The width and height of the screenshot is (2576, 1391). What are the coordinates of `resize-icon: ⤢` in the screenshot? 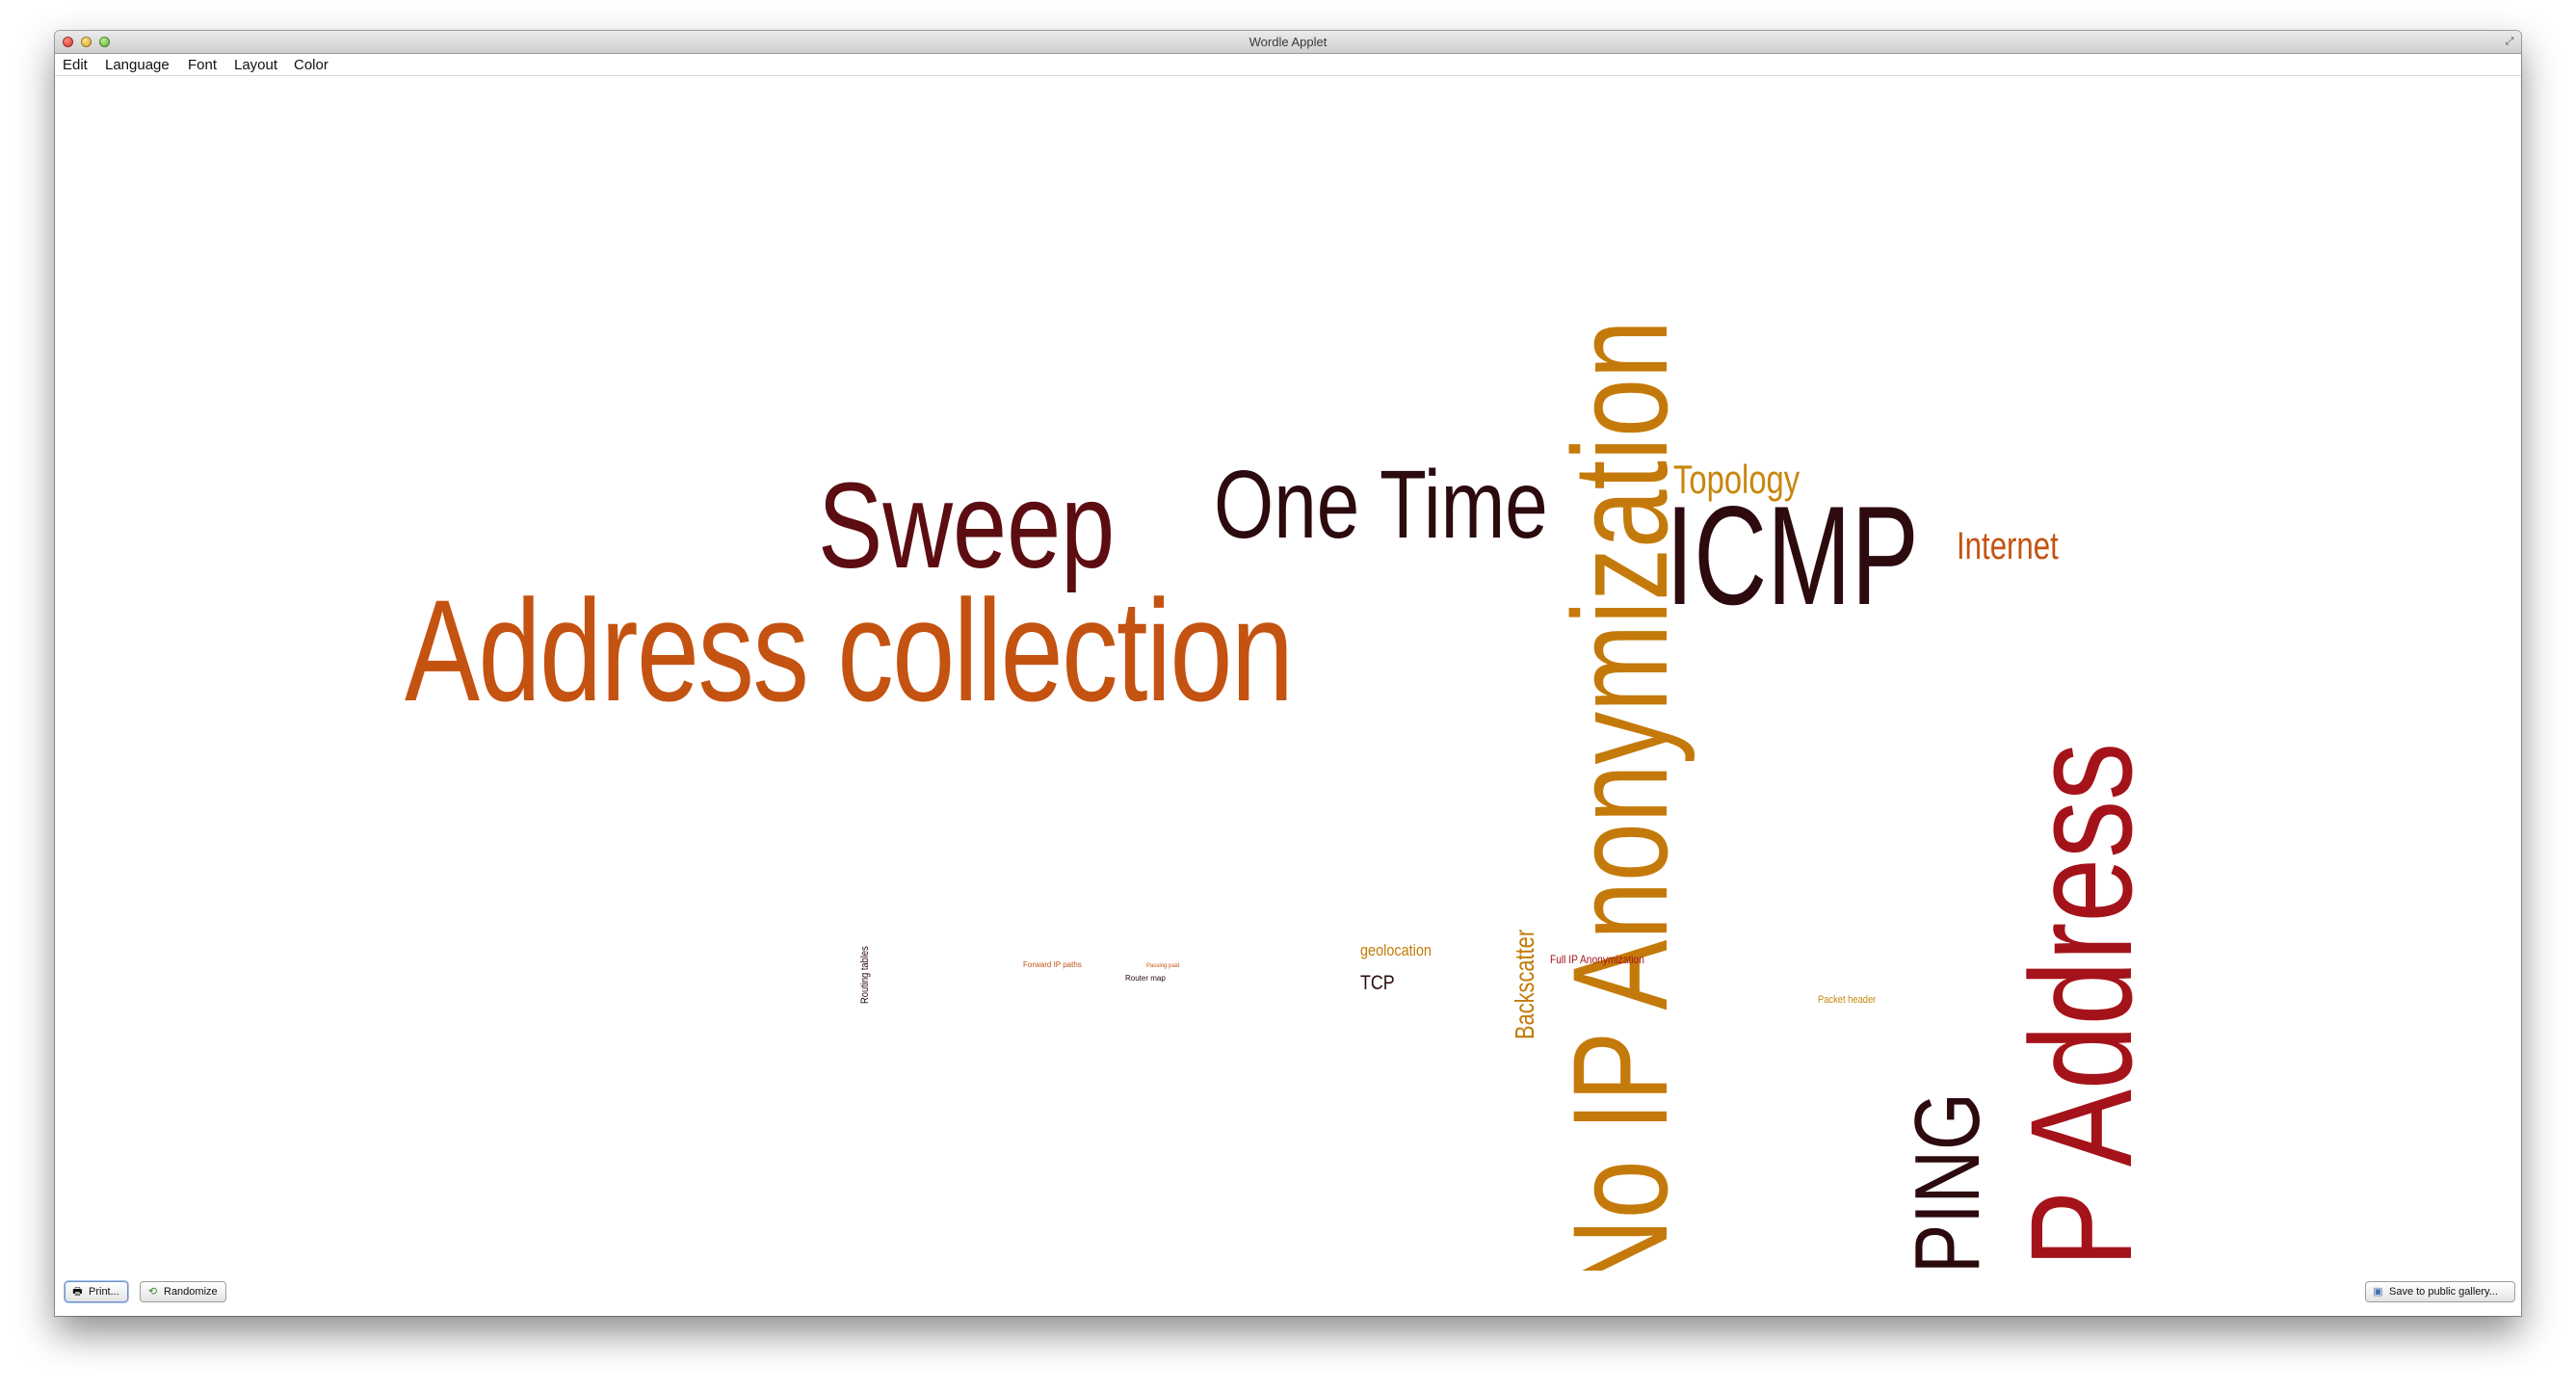 It's located at (2510, 41).